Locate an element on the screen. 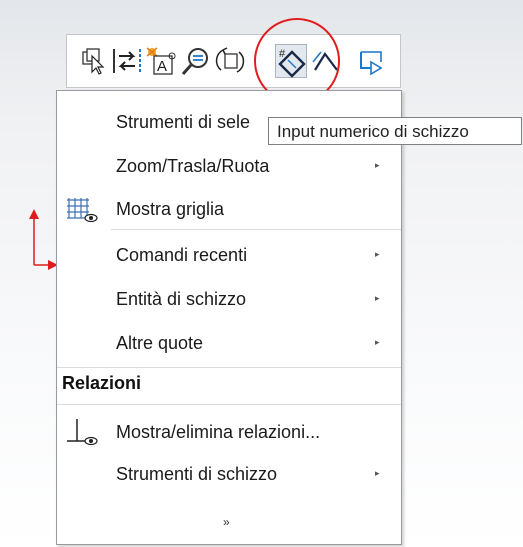 The width and height of the screenshot is (523, 547). menu-item-recent-commands: Comandi recenti ▸ is located at coordinates (229, 256).